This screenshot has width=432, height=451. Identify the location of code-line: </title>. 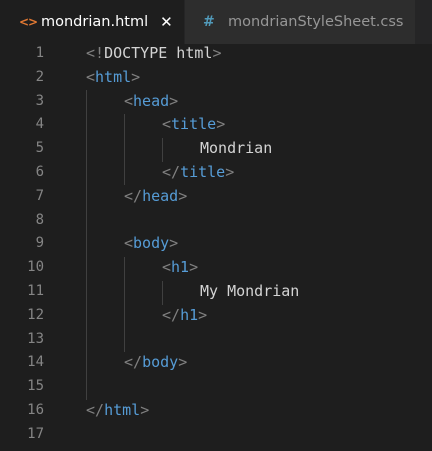
(259, 173).